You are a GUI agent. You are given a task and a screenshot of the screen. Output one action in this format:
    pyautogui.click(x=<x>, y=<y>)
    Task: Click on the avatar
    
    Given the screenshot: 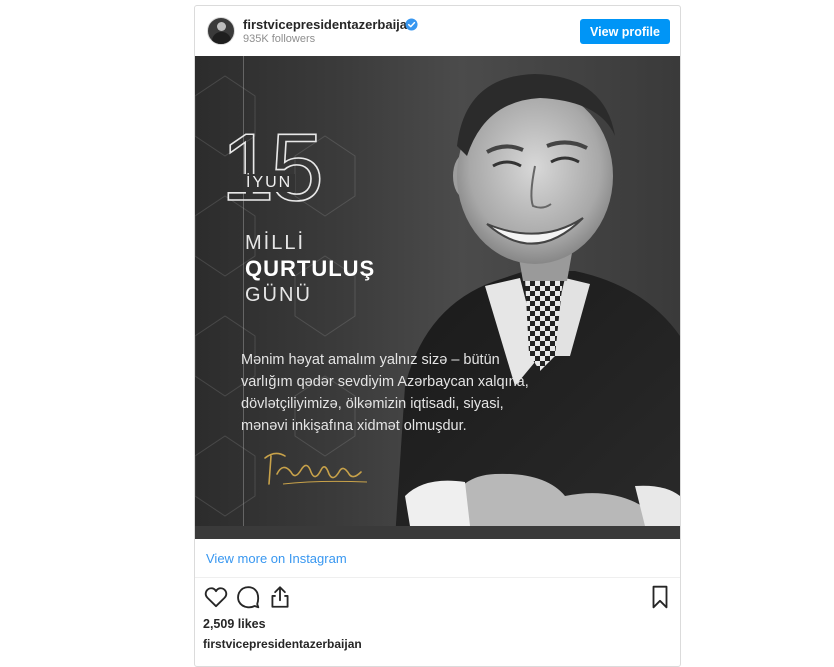 What is the action you would take?
    pyautogui.click(x=221, y=31)
    